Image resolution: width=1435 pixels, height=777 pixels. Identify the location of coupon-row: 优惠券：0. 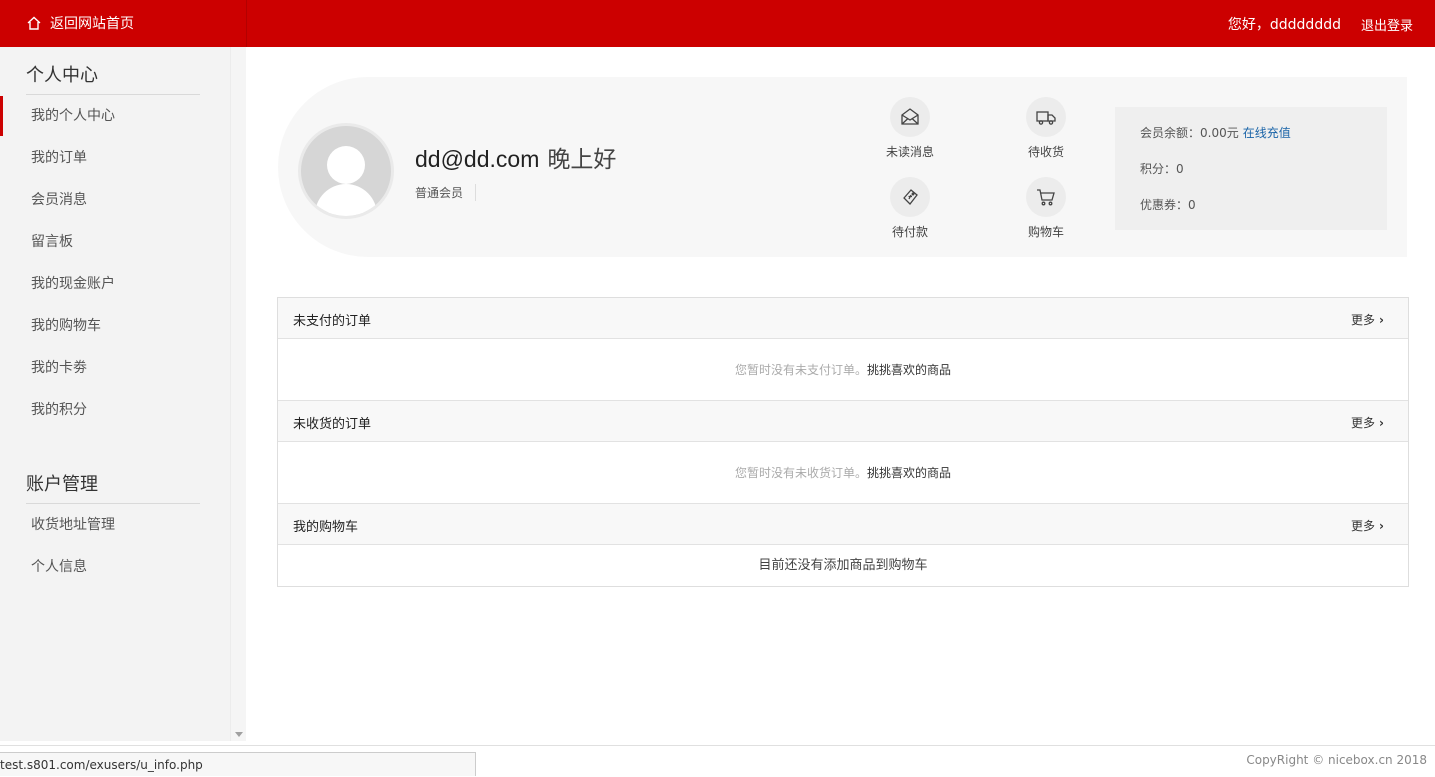
(1263, 214).